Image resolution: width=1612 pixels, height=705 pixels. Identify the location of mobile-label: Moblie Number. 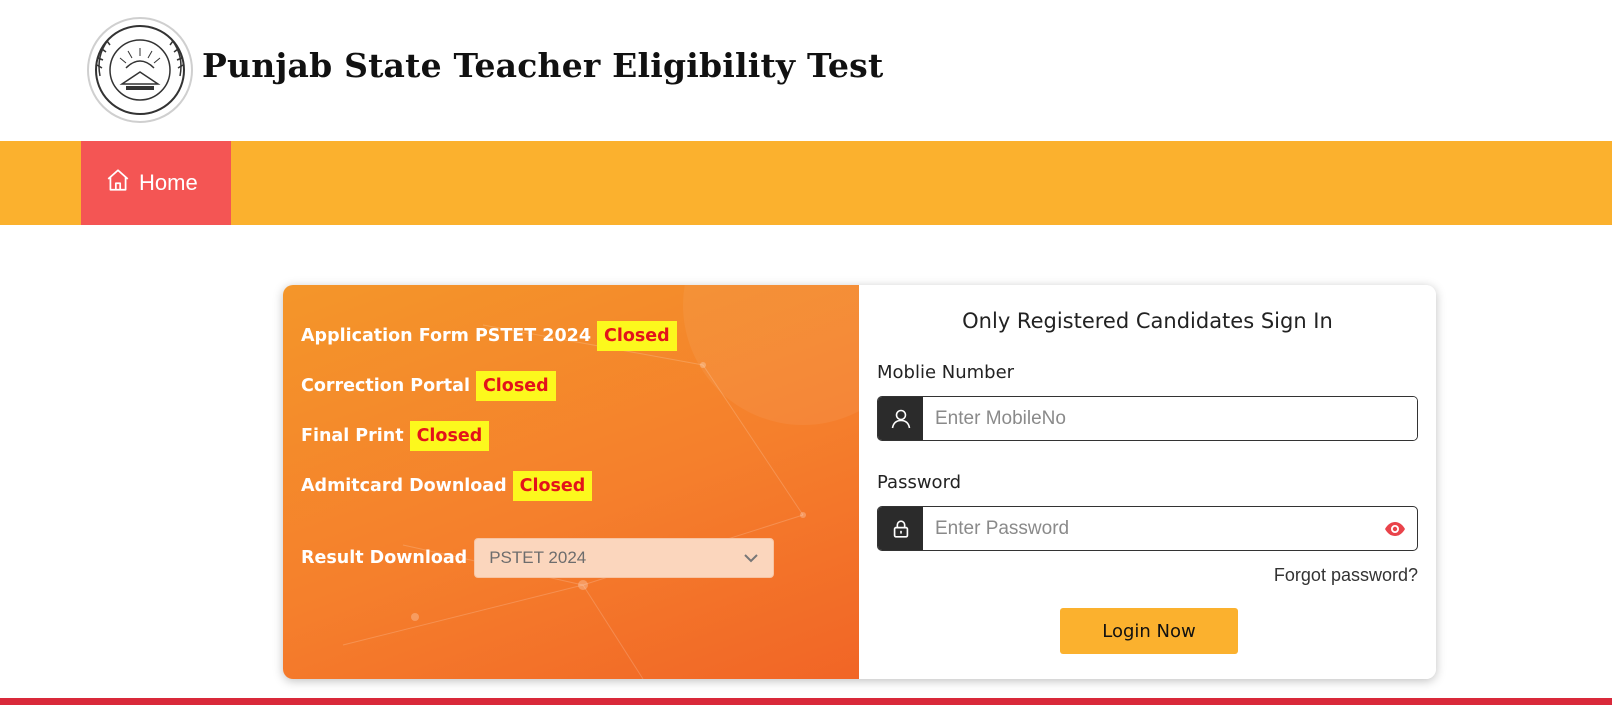
(946, 372).